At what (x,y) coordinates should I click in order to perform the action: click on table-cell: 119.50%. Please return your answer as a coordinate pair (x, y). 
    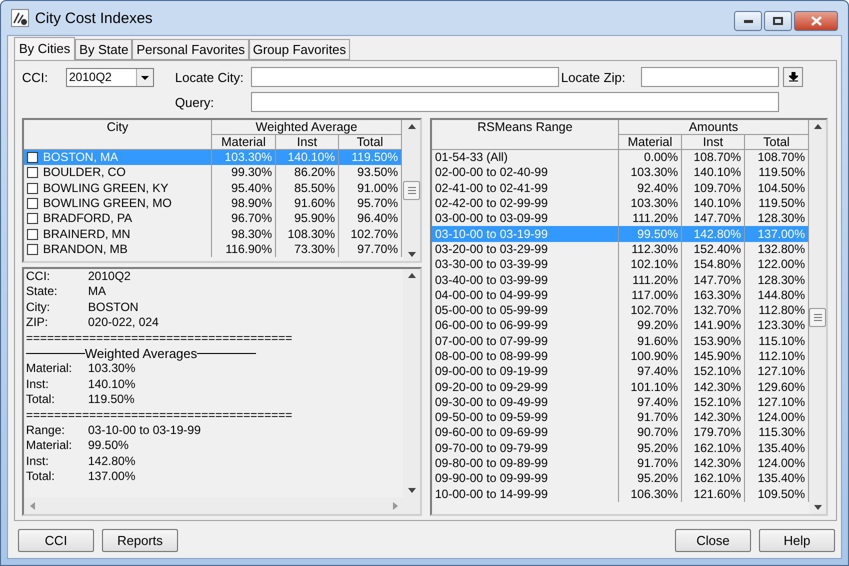
    Looking at the image, I should click on (370, 158).